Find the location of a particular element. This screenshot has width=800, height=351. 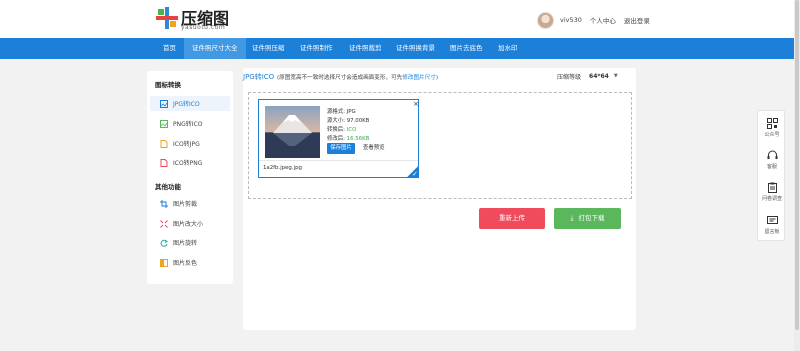

preview-link: 查看预览 is located at coordinates (374, 148).